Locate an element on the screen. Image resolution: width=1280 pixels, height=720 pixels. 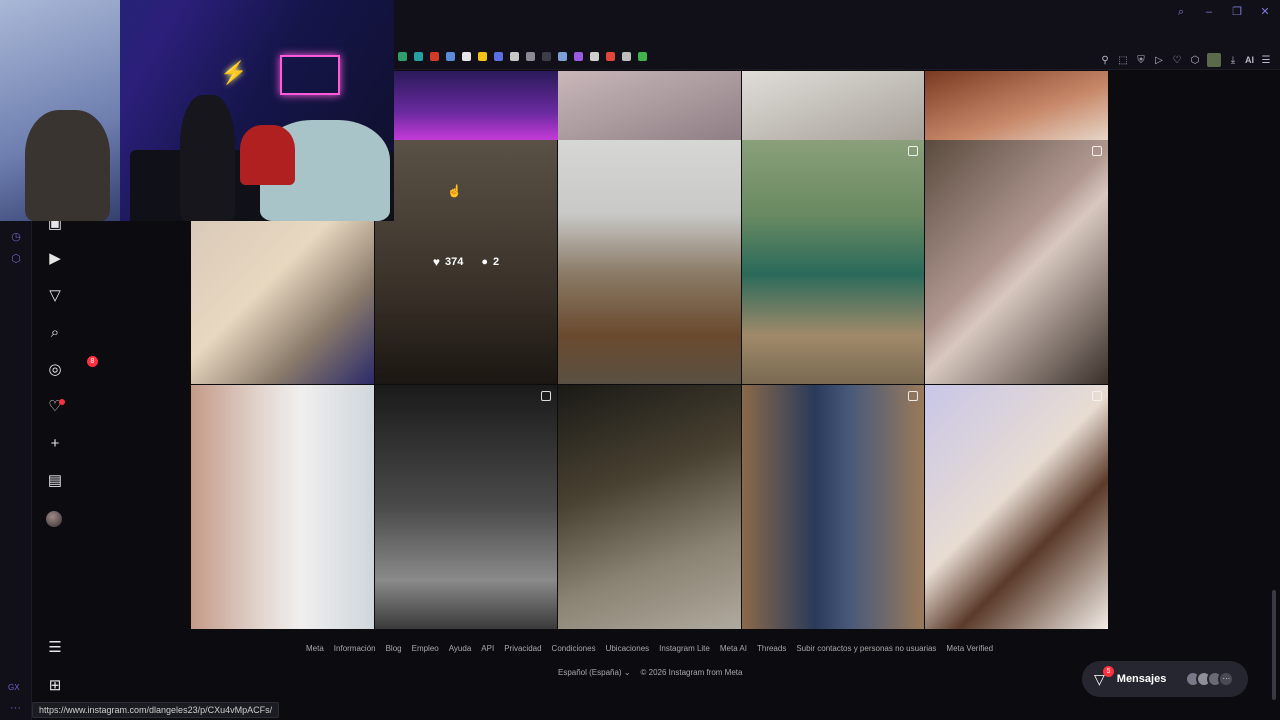
history-icon: ◷ is located at coordinates (16, 237).